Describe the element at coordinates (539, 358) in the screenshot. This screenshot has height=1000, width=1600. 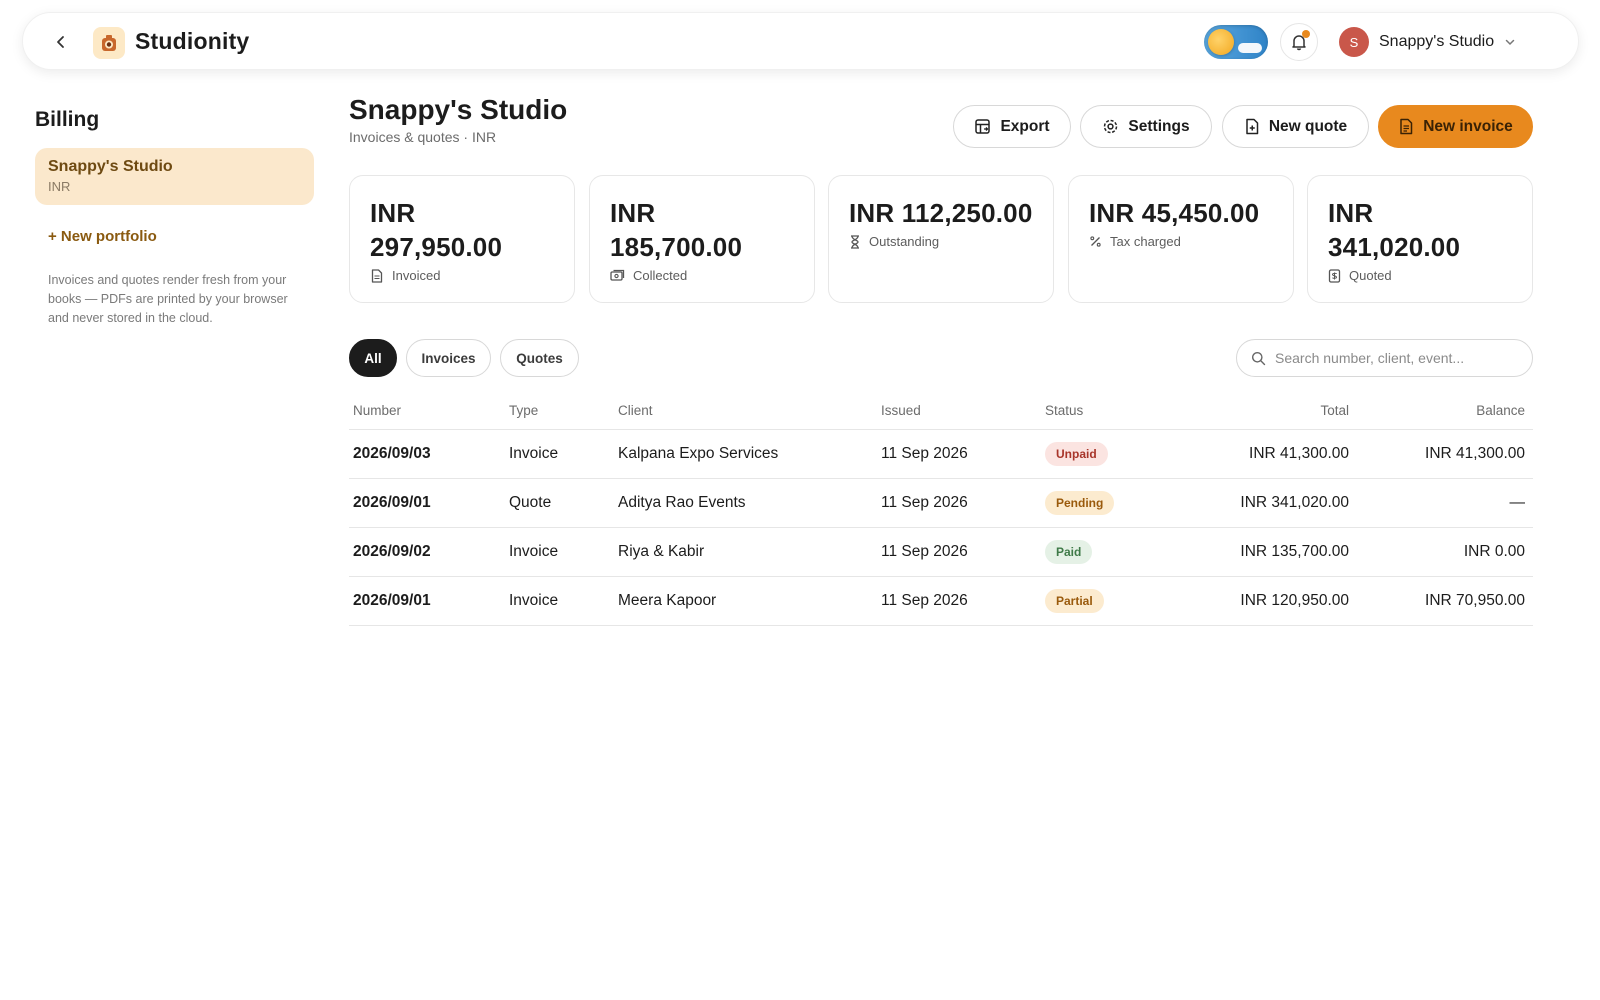
I see `filter-quotes: Quotes` at that location.